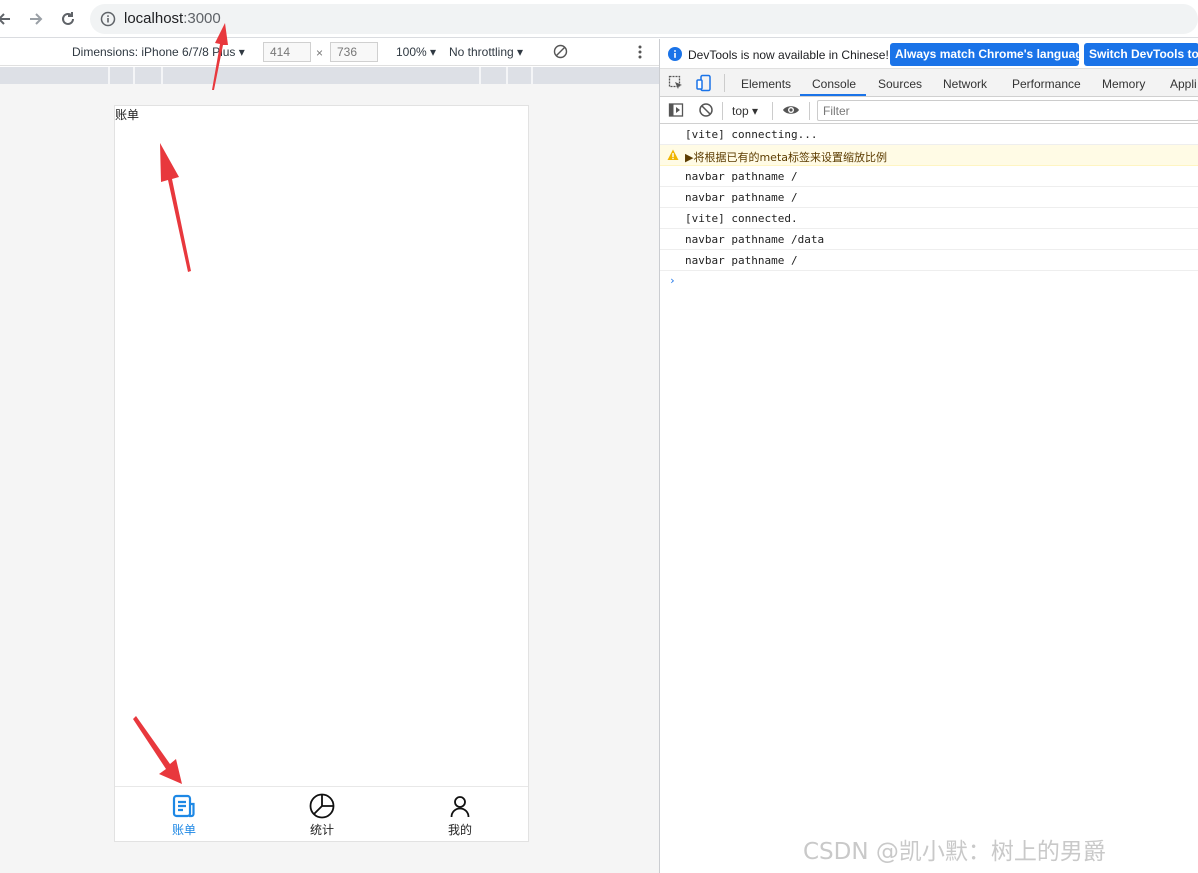 The image size is (1198, 873). I want to click on tab-memory: Memory, so click(1123, 84).